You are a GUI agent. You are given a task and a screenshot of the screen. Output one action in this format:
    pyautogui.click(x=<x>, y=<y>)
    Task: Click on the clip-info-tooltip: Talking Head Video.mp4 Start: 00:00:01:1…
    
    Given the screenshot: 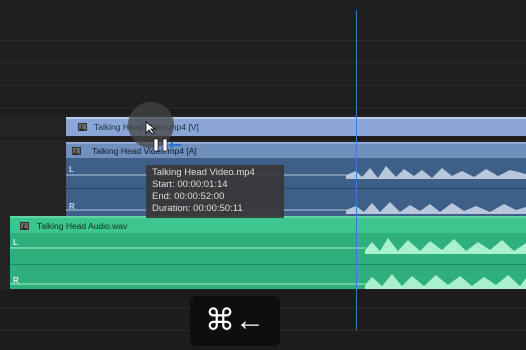 What is the action you would take?
    pyautogui.click(x=215, y=191)
    